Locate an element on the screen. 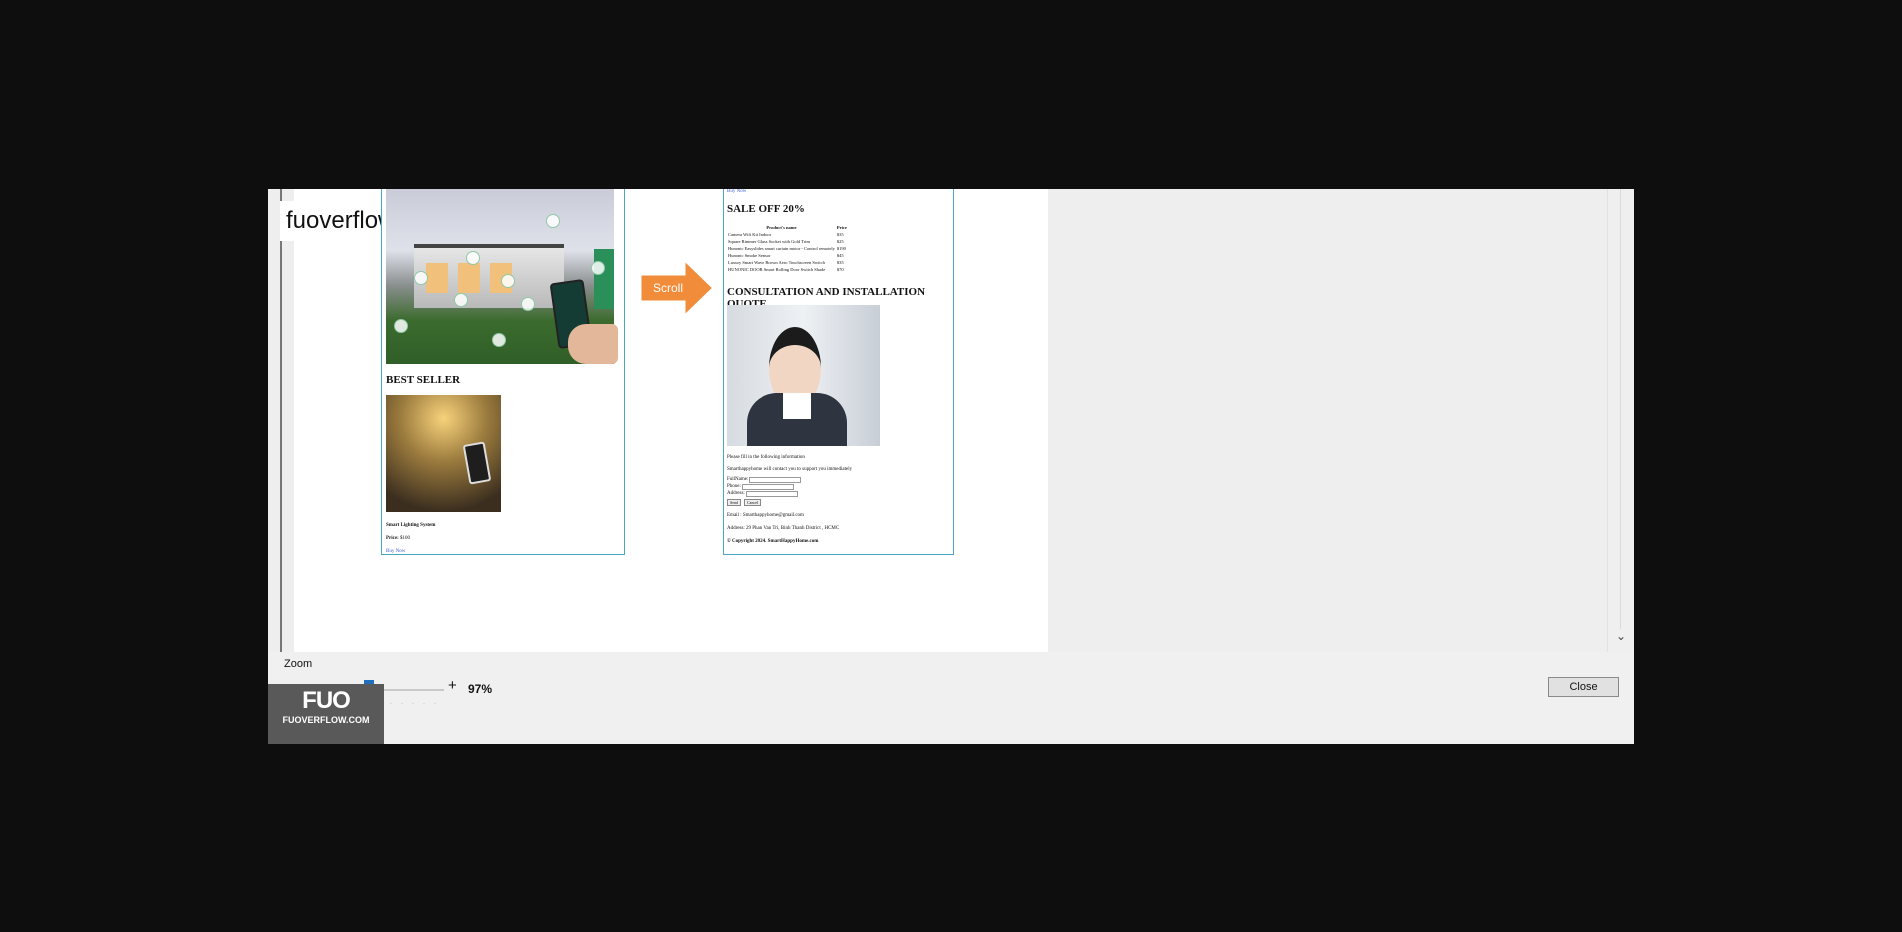 This screenshot has width=1902, height=932. product-name: Smart Lighting System is located at coordinates (411, 525).